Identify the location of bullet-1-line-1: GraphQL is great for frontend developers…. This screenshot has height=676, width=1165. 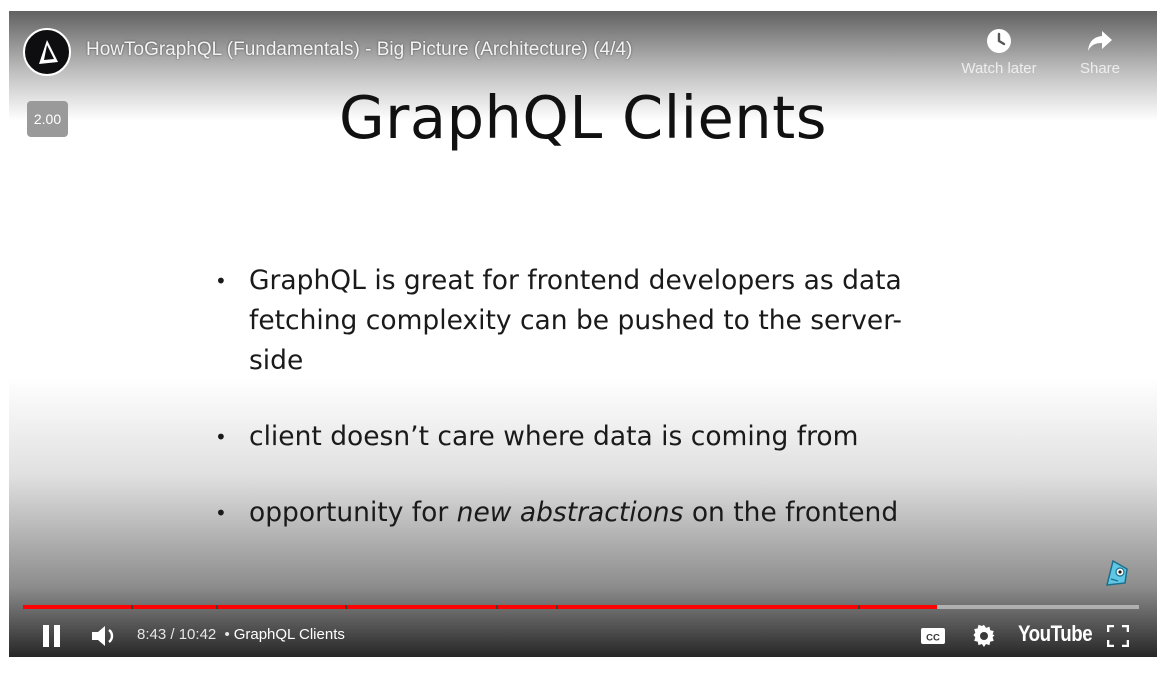
(575, 280).